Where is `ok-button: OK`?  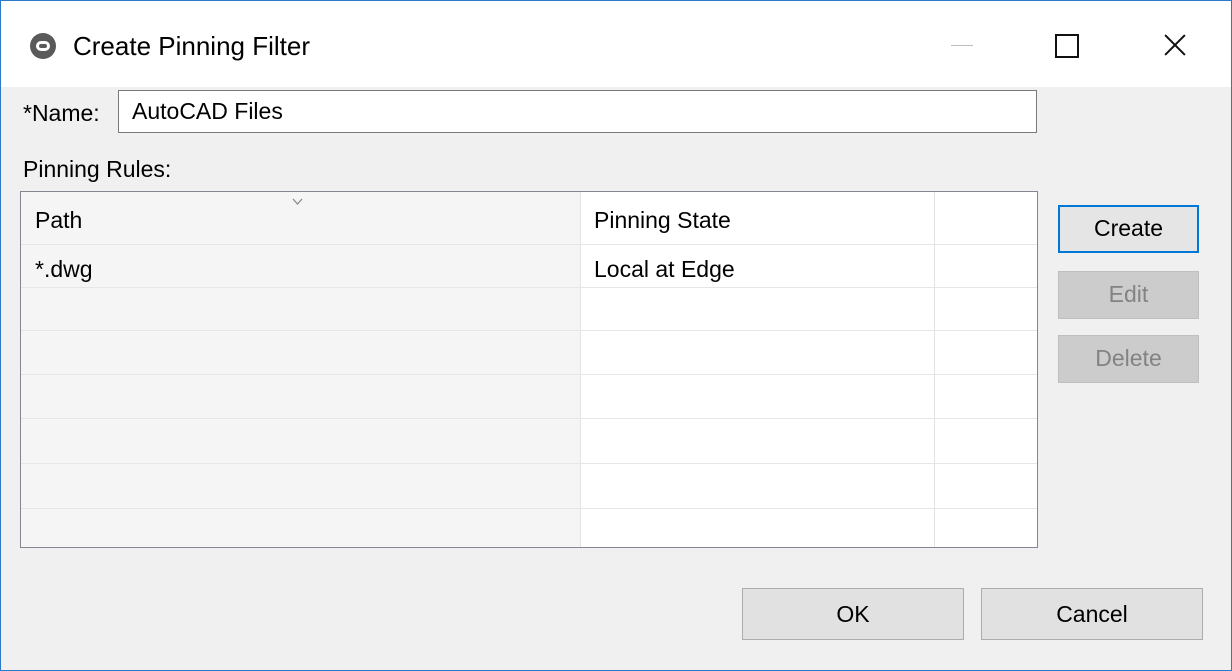
ok-button: OK is located at coordinates (853, 614).